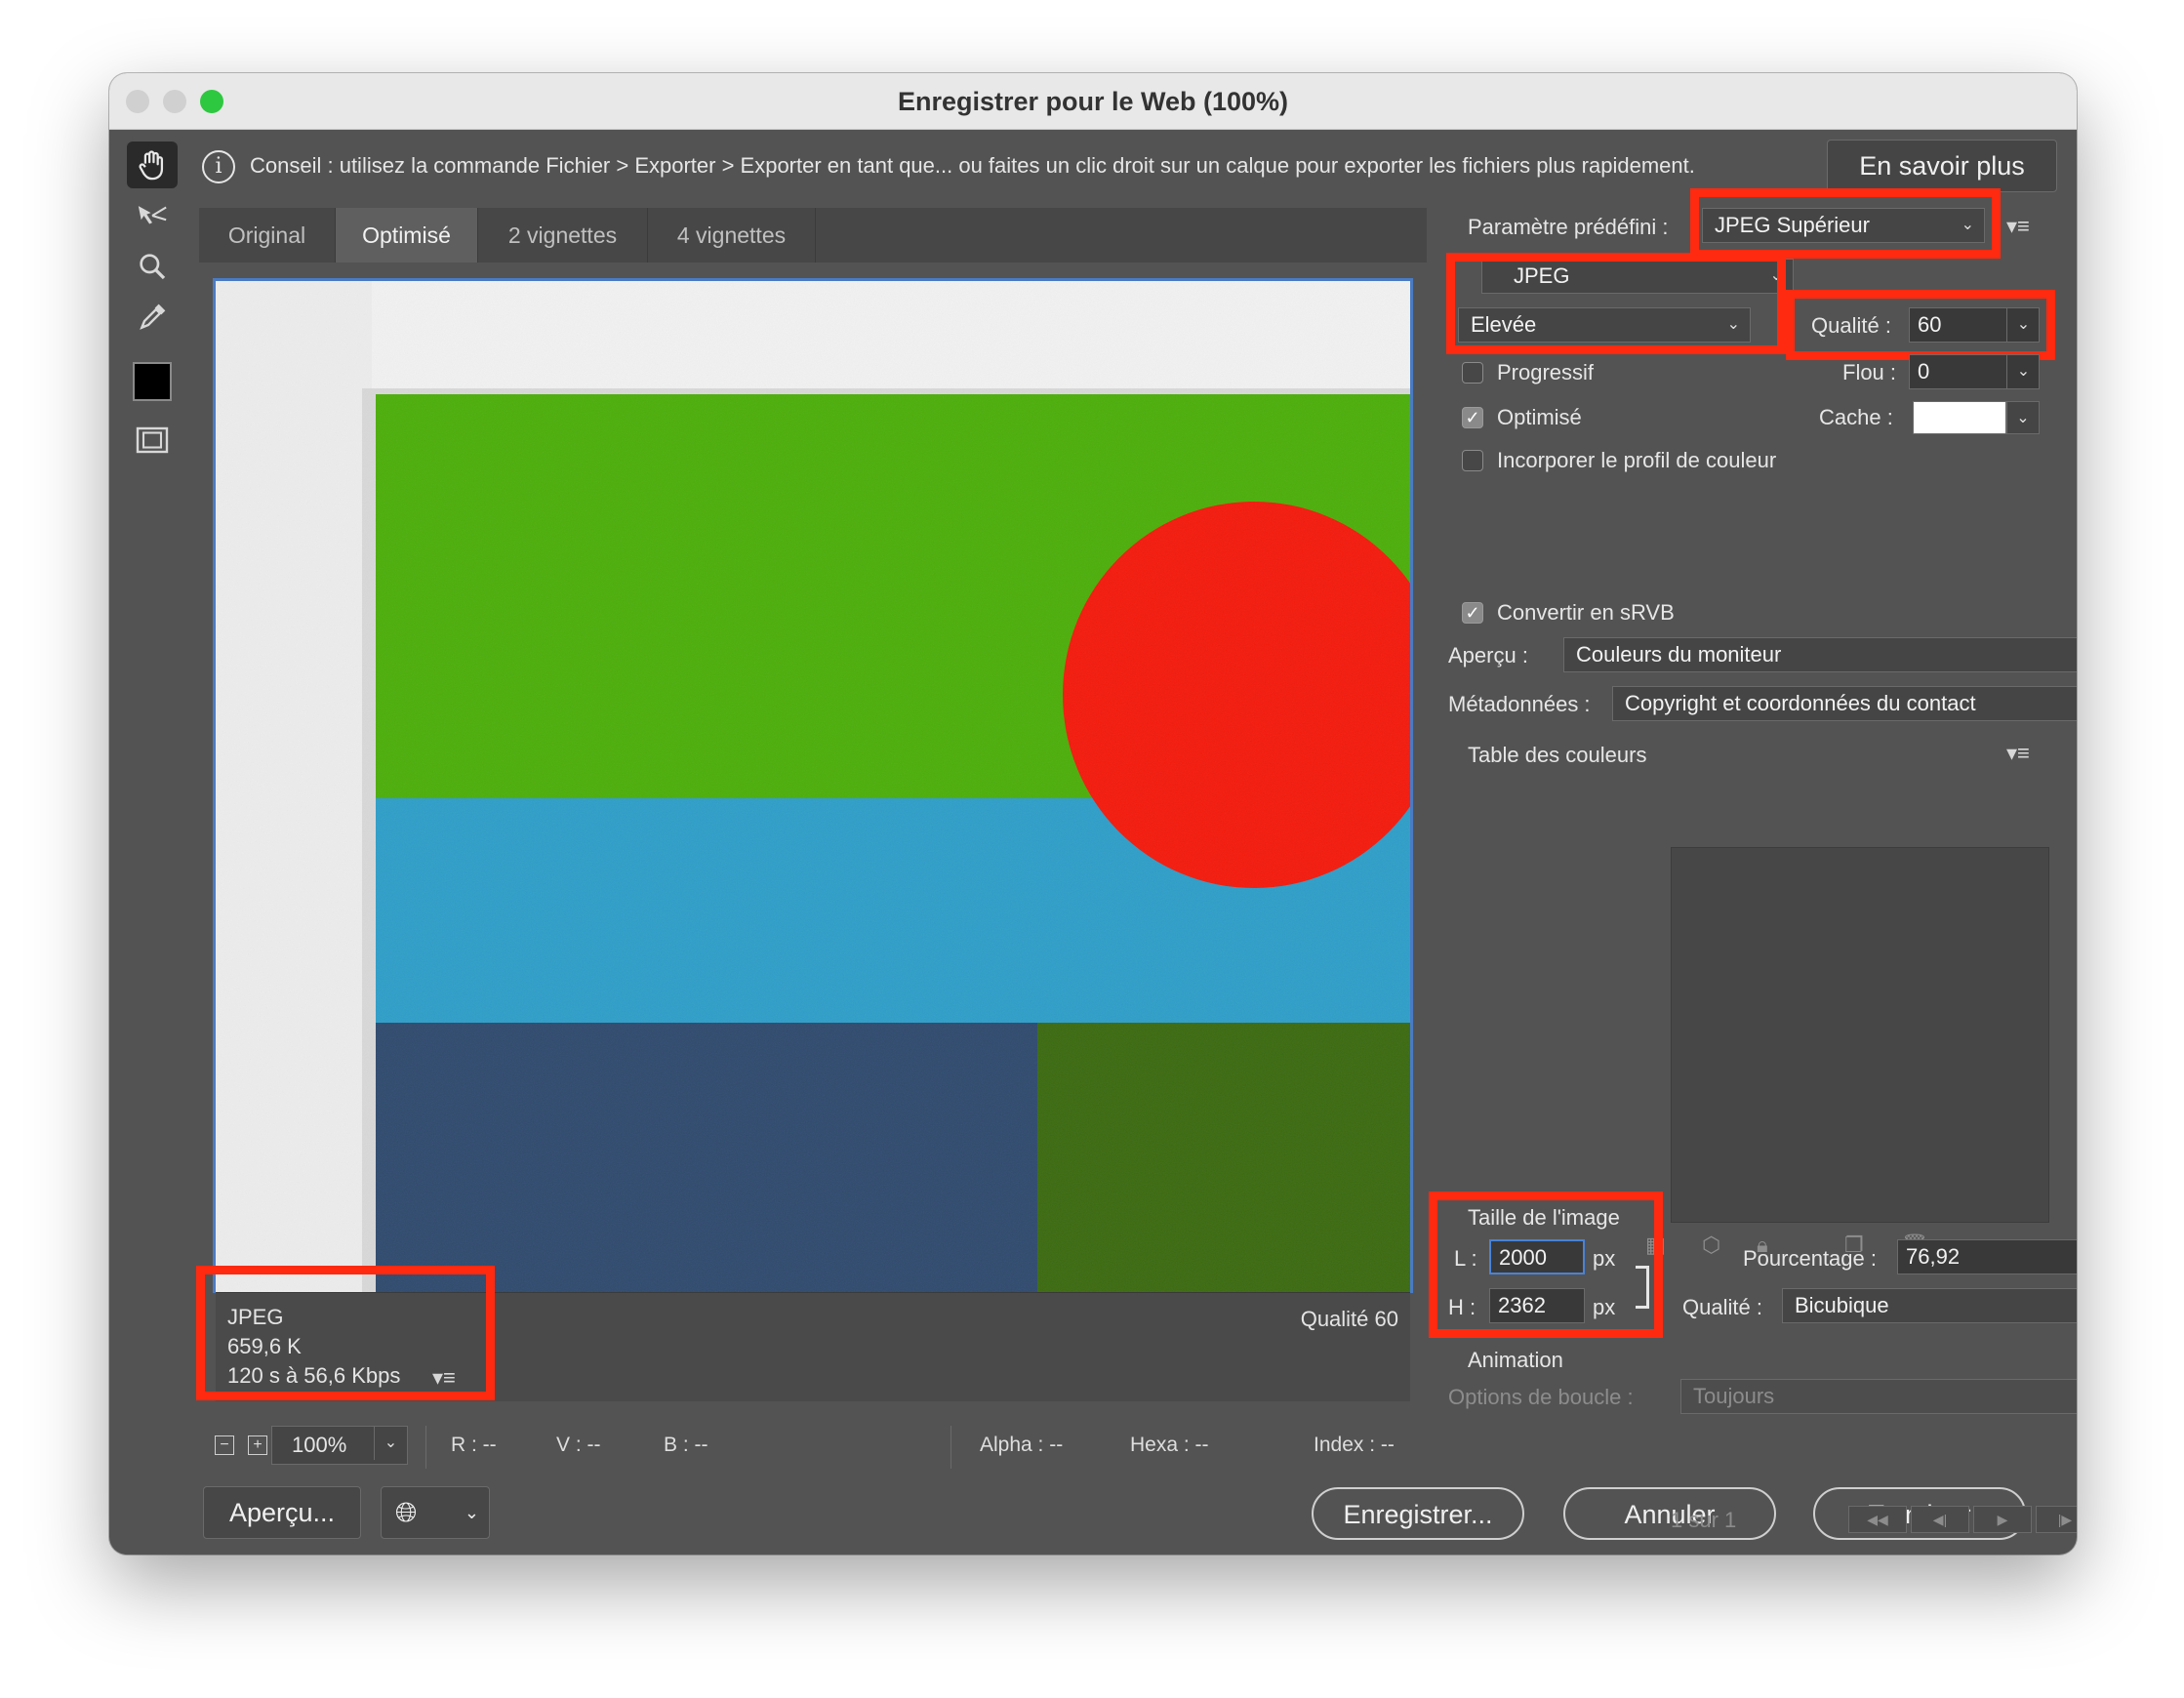 The width and height of the screenshot is (2184, 1698). I want to click on first-frame-button: ◀◀, so click(1877, 1519).